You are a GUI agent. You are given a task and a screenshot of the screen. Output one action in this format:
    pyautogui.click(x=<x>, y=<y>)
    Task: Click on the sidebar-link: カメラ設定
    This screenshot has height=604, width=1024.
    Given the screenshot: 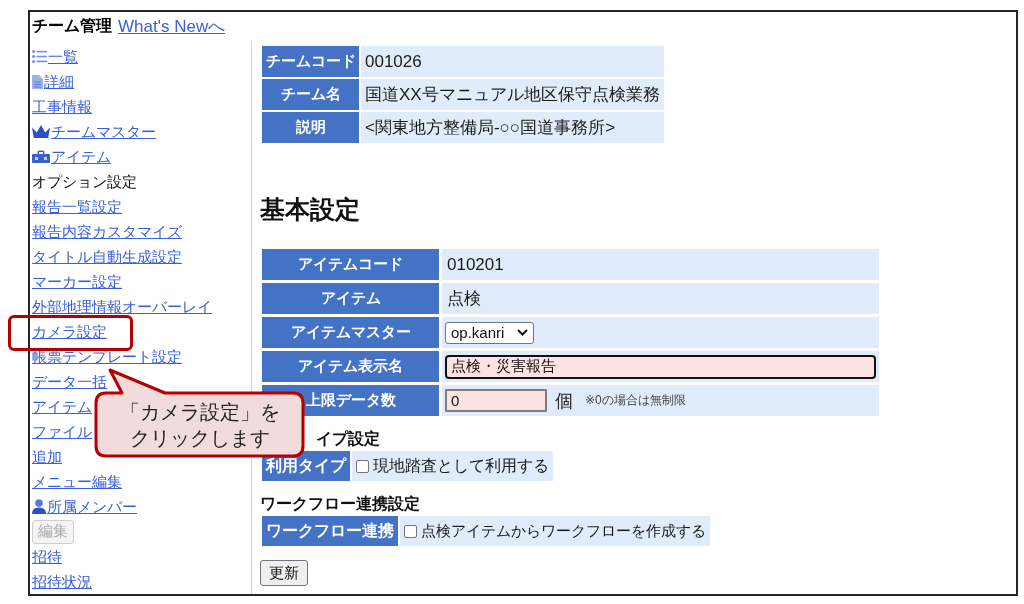 What is the action you would take?
    pyautogui.click(x=69, y=331)
    